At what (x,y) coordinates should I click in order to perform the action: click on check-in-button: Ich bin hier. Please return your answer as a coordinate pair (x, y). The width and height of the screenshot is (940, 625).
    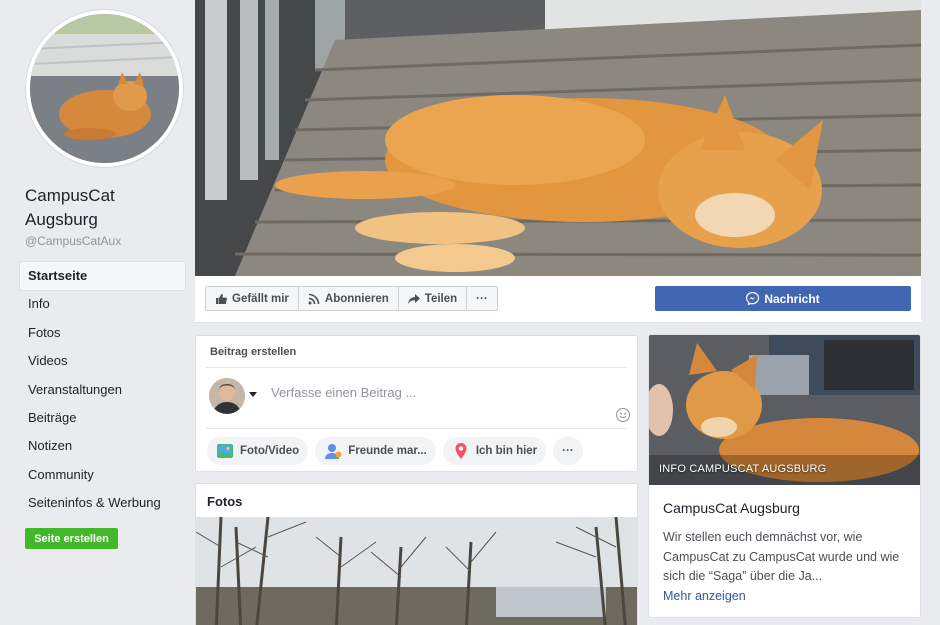
    Looking at the image, I should click on (494, 451).